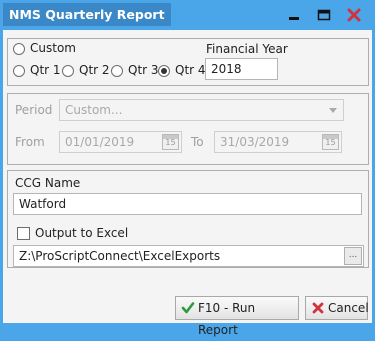 This screenshot has width=375, height=341. I want to click on qtr4-radio, so click(164, 71).